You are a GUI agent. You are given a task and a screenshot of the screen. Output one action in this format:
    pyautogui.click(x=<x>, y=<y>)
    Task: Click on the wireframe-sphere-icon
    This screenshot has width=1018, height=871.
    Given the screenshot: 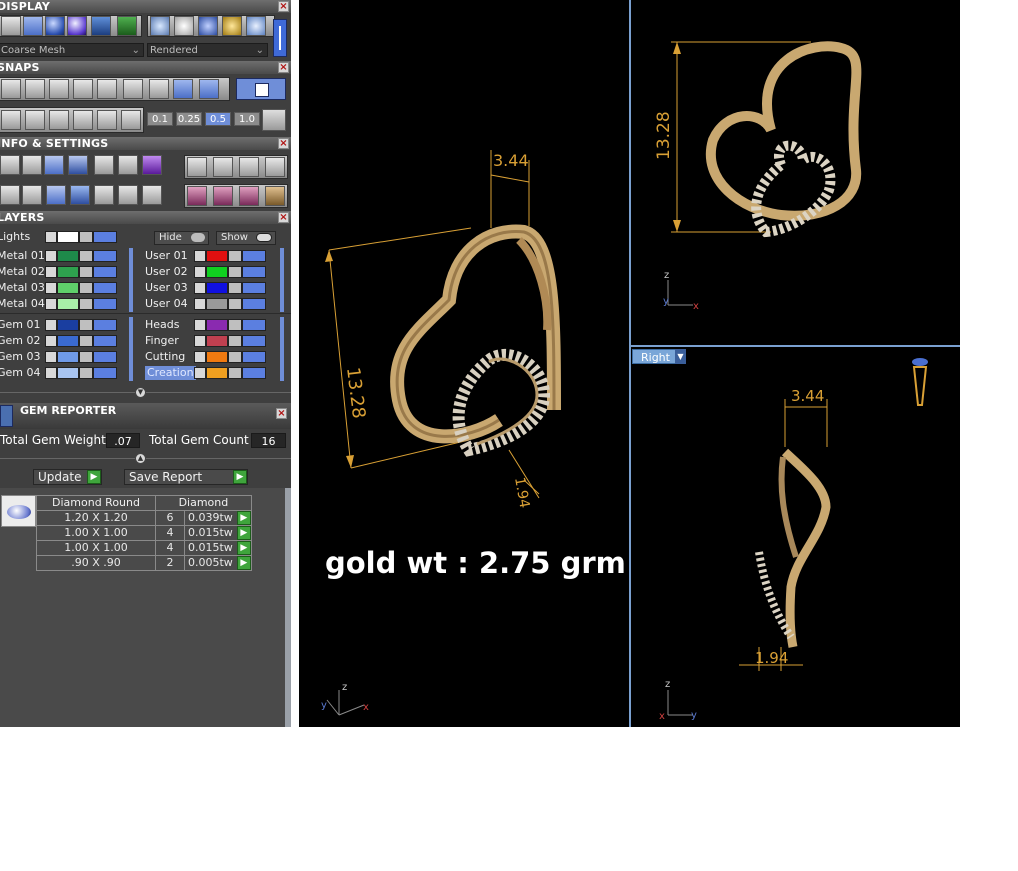 What is the action you would take?
    pyautogui.click(x=160, y=26)
    